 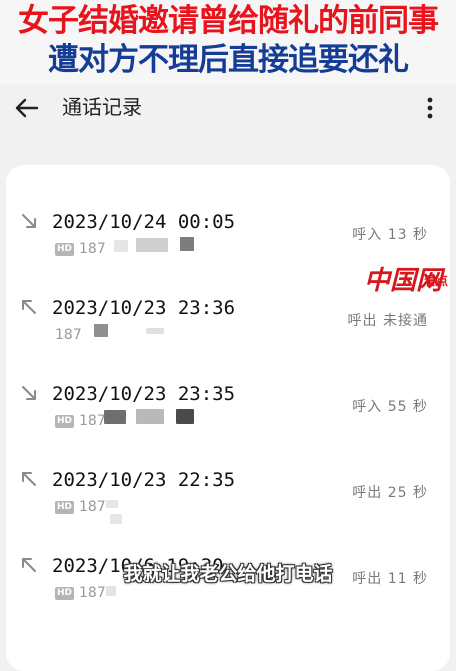 I want to click on call-datetime: 2023/10/23 23:35, so click(x=144, y=394).